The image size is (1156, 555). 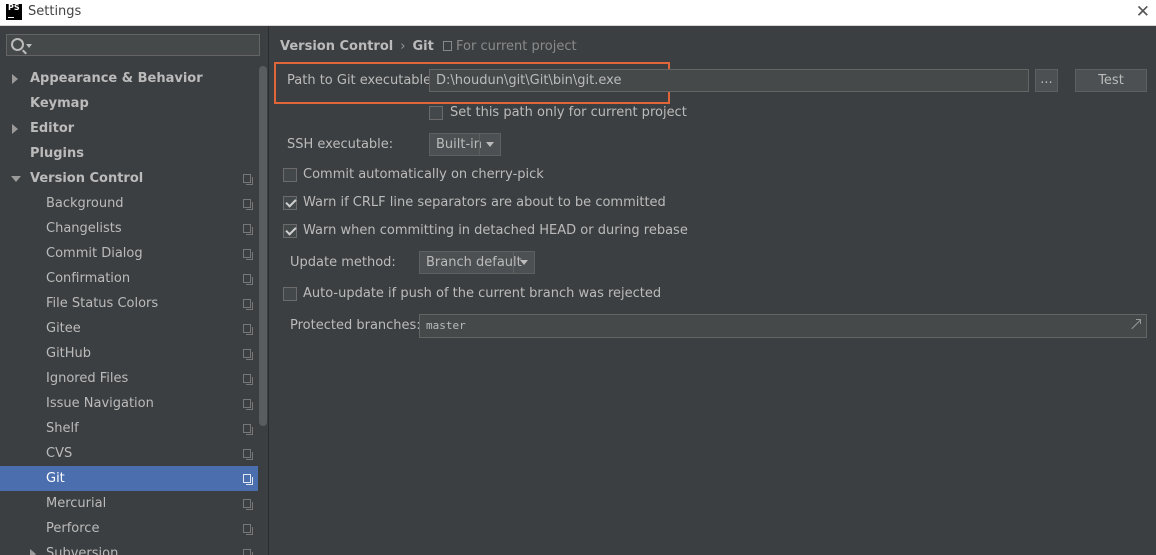 What do you see at coordinates (59, 453) in the screenshot?
I see `sidebar-item-label: CVS` at bounding box center [59, 453].